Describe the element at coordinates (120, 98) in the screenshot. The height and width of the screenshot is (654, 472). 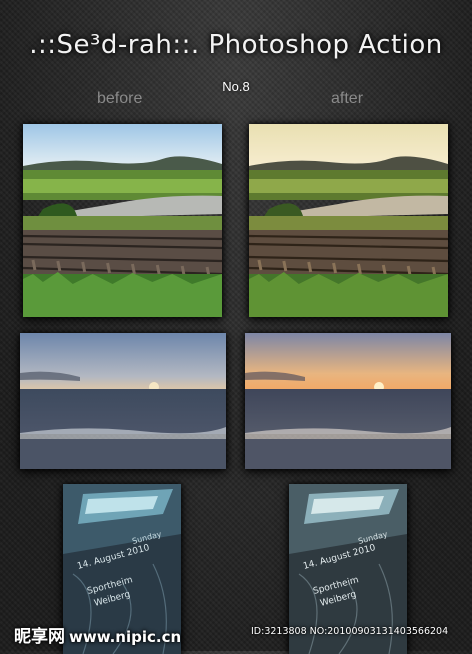
I see `before-label: before` at that location.